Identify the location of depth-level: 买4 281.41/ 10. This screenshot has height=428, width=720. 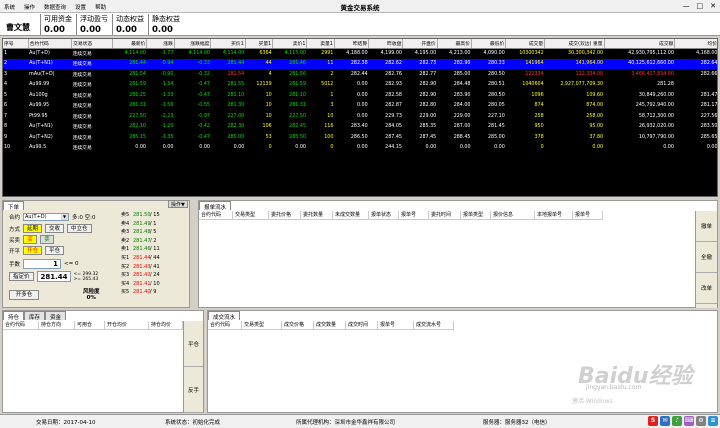
(140, 284).